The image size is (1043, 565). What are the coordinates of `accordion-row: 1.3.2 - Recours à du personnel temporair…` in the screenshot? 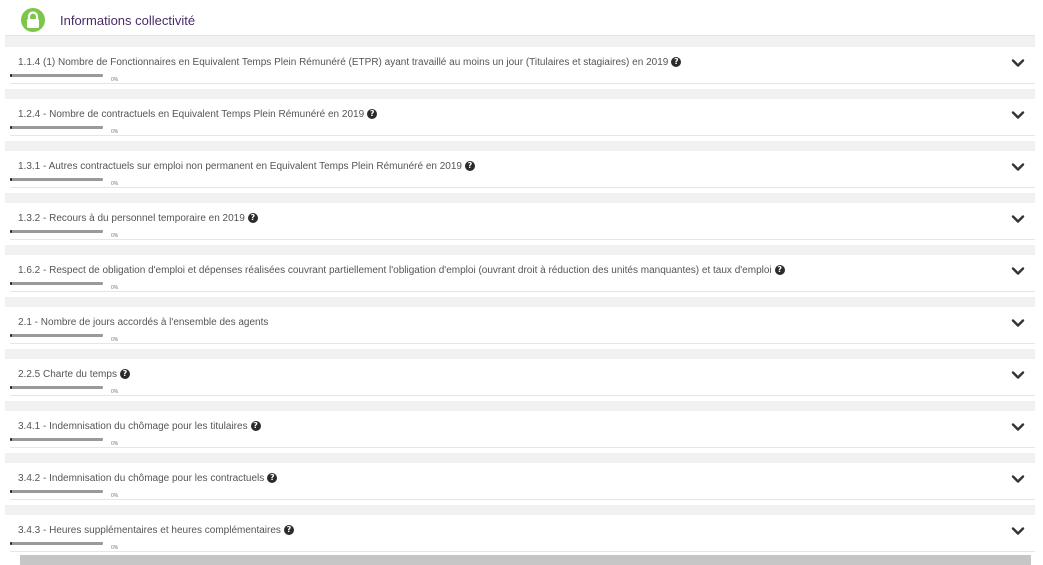 It's located at (520, 224).